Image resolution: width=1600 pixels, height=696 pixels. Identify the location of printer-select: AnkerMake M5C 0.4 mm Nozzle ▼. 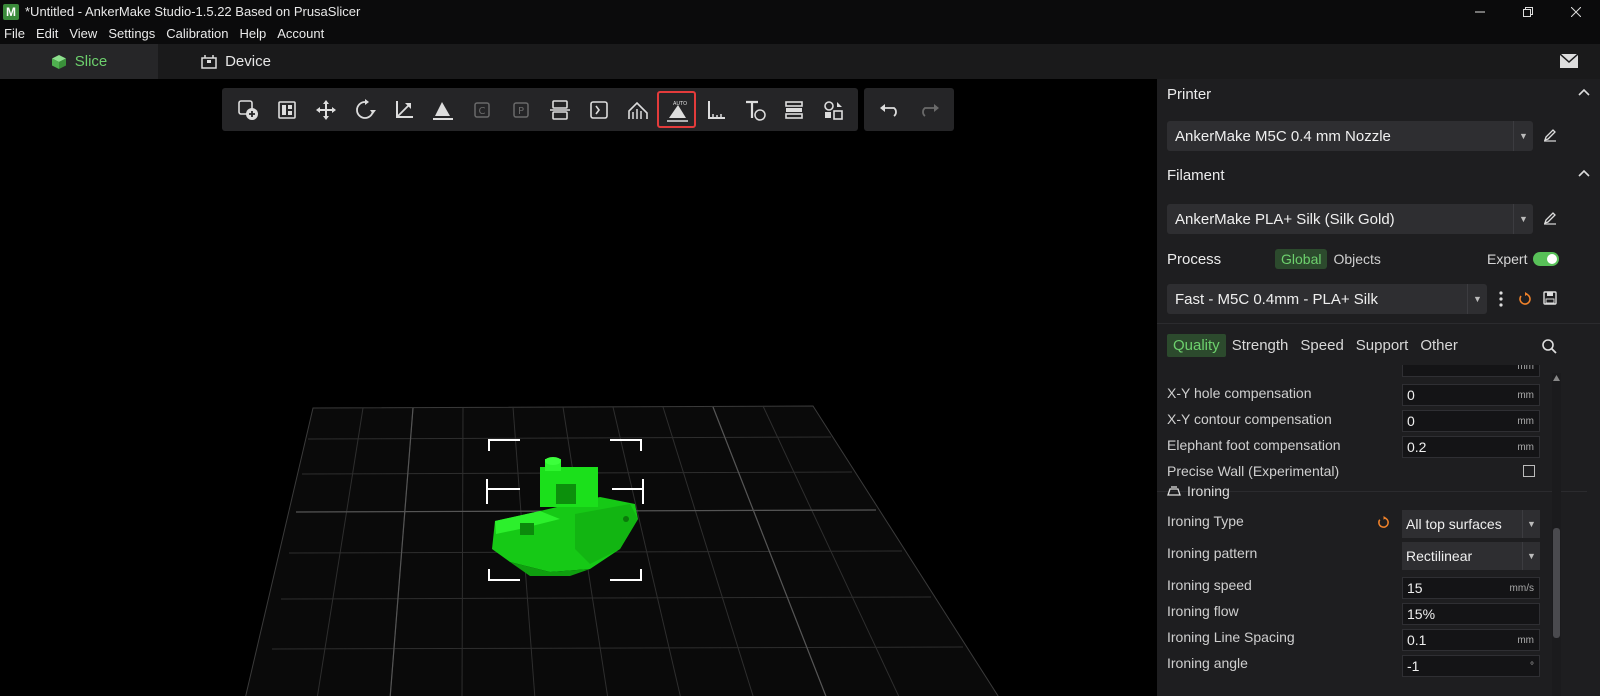
(1350, 136).